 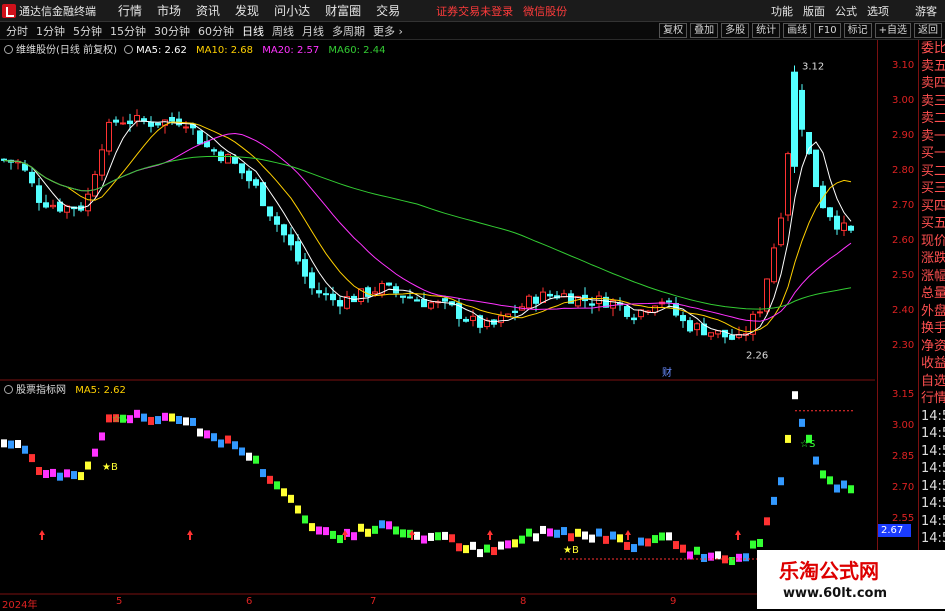 What do you see at coordinates (169, 10) in the screenshot?
I see `menu-market: 市场` at bounding box center [169, 10].